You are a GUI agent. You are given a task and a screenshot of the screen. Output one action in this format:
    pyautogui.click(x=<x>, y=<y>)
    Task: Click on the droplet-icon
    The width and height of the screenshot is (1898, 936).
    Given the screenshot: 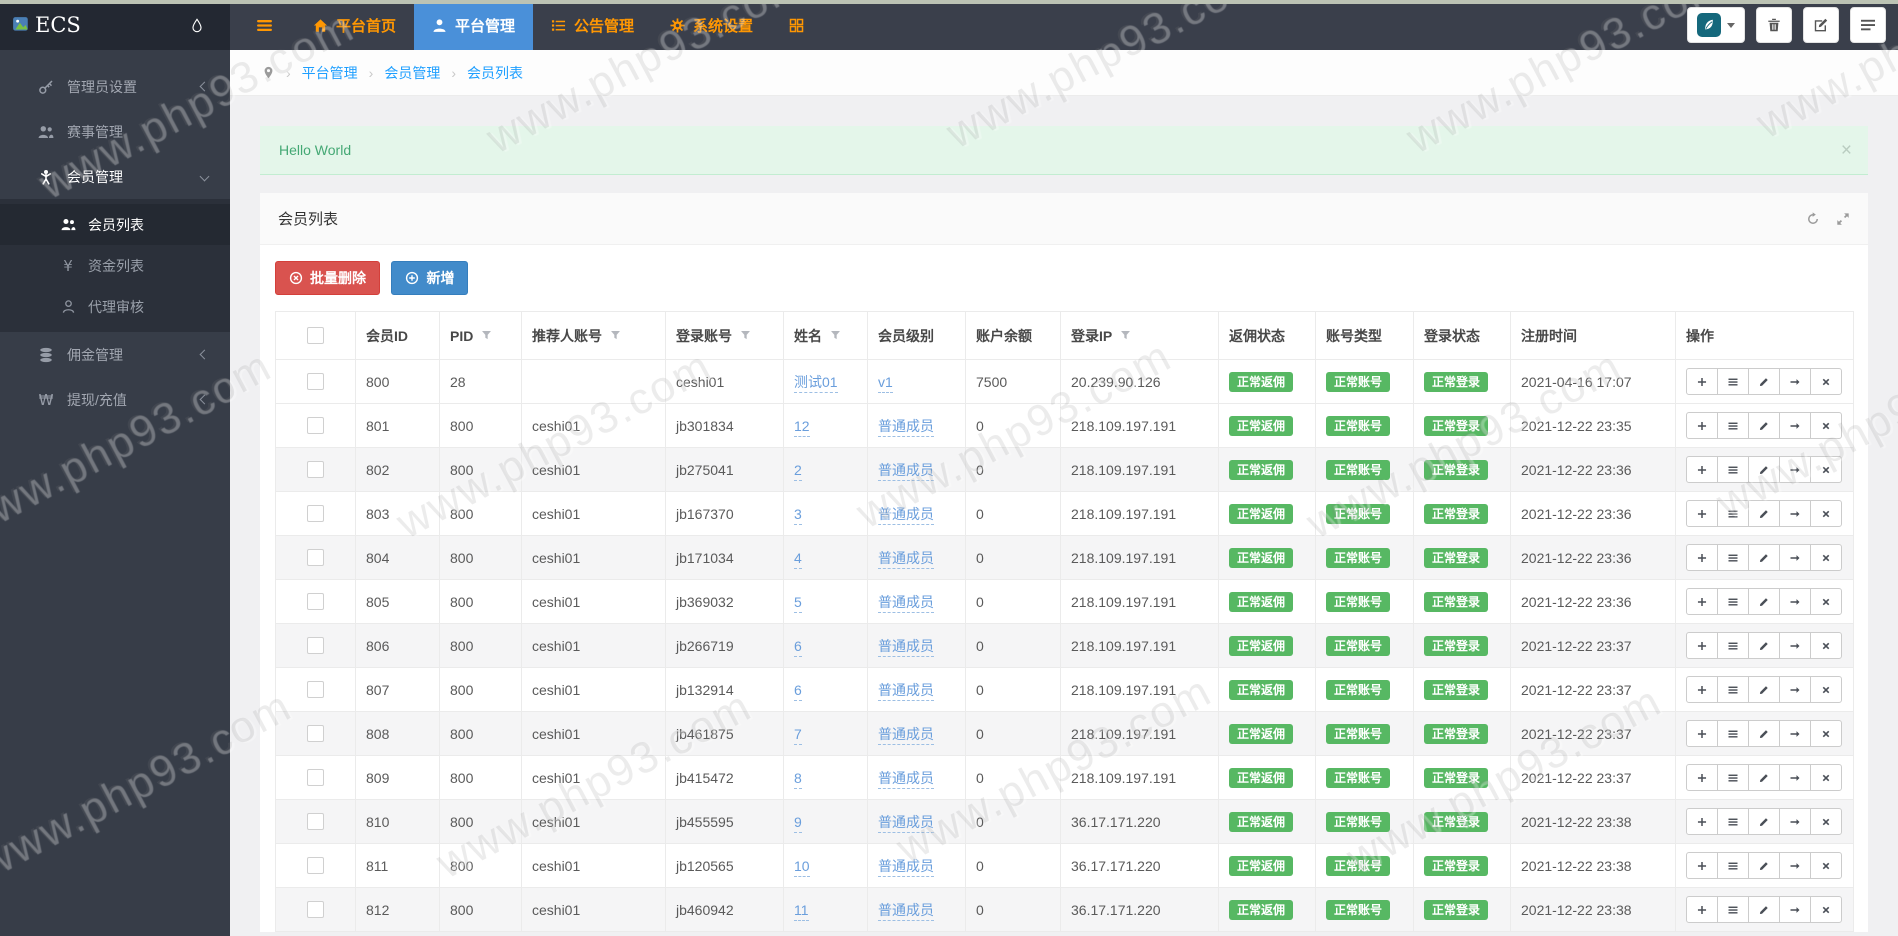 What is the action you would take?
    pyautogui.click(x=197, y=25)
    